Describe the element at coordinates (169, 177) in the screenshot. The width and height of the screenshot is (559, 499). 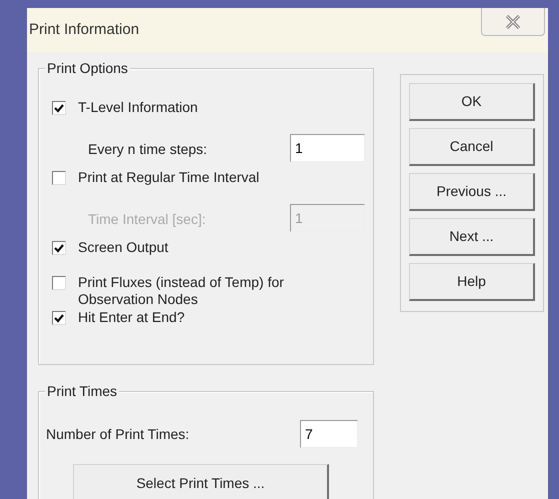
I see `checkbox-label: Print at Regular Time Interval` at that location.